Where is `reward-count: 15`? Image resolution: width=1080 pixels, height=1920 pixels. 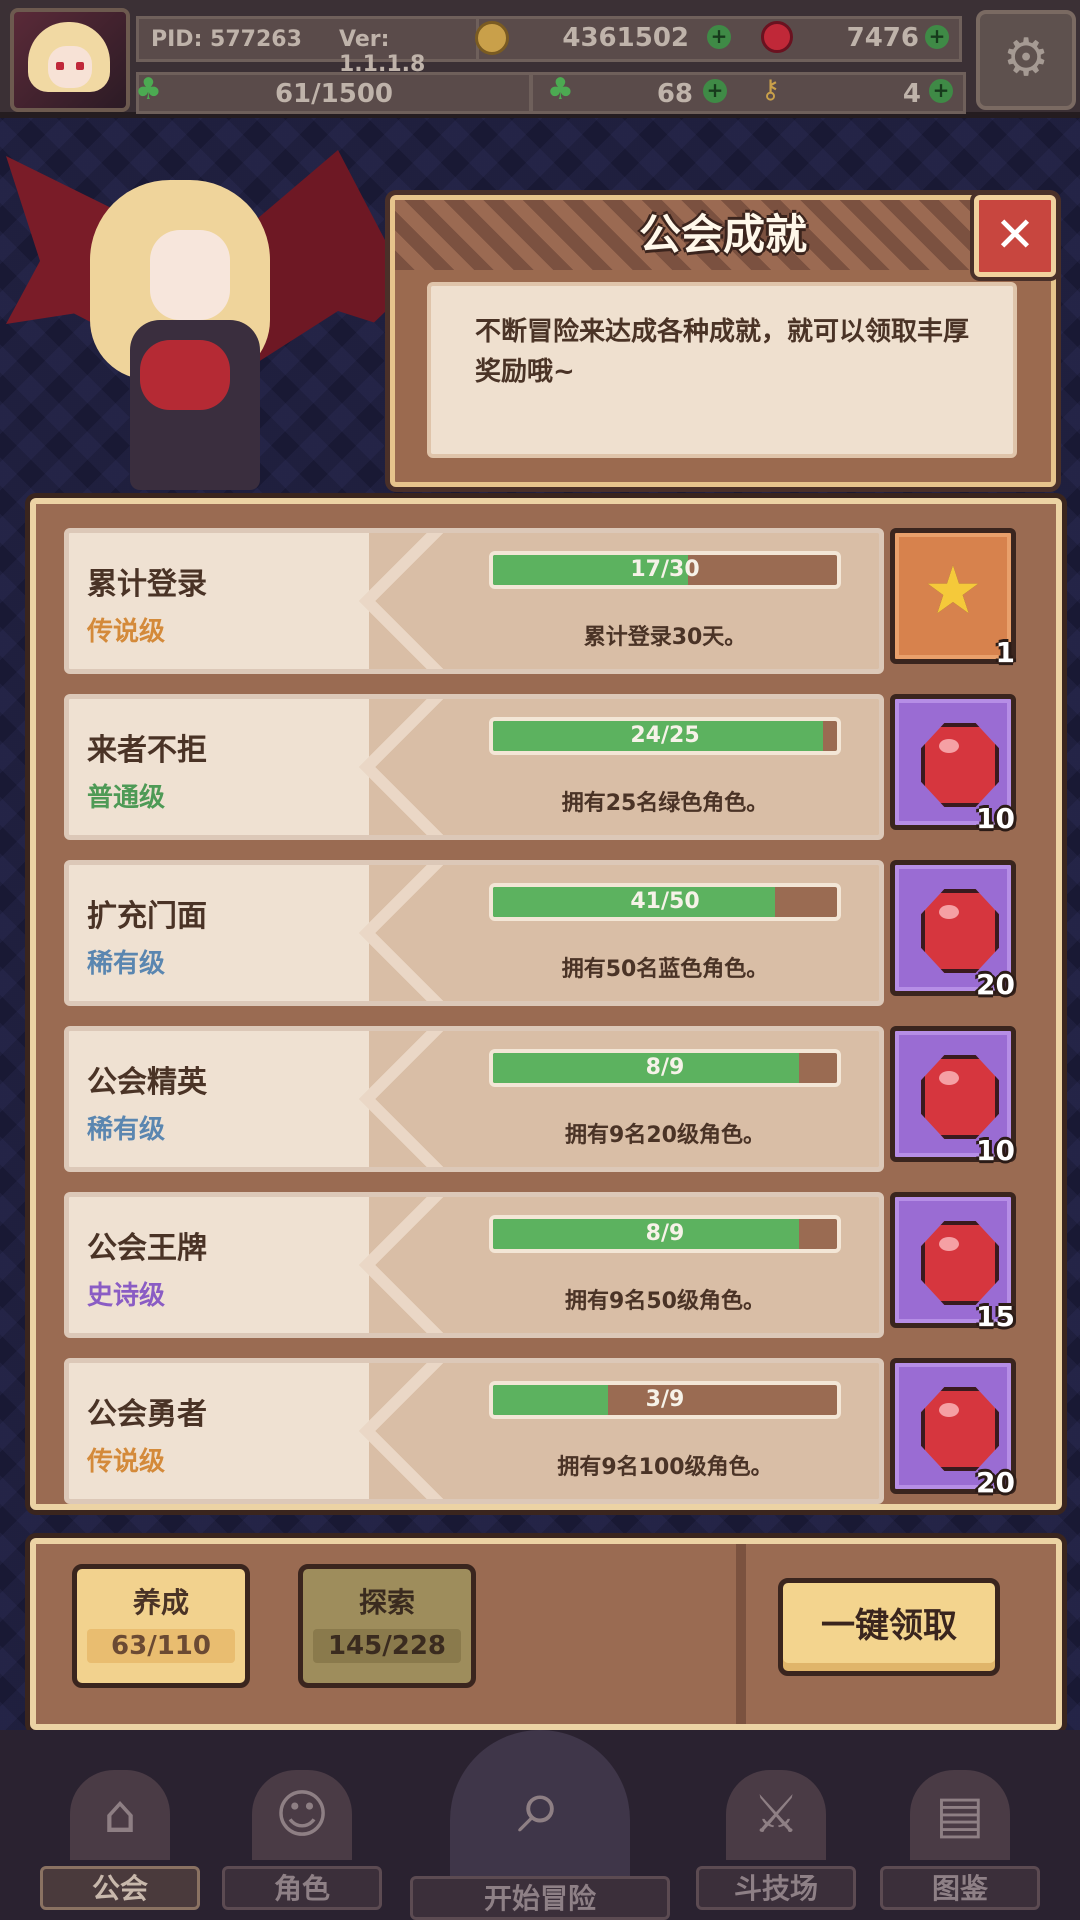
reward-count: 15 is located at coordinates (995, 1316).